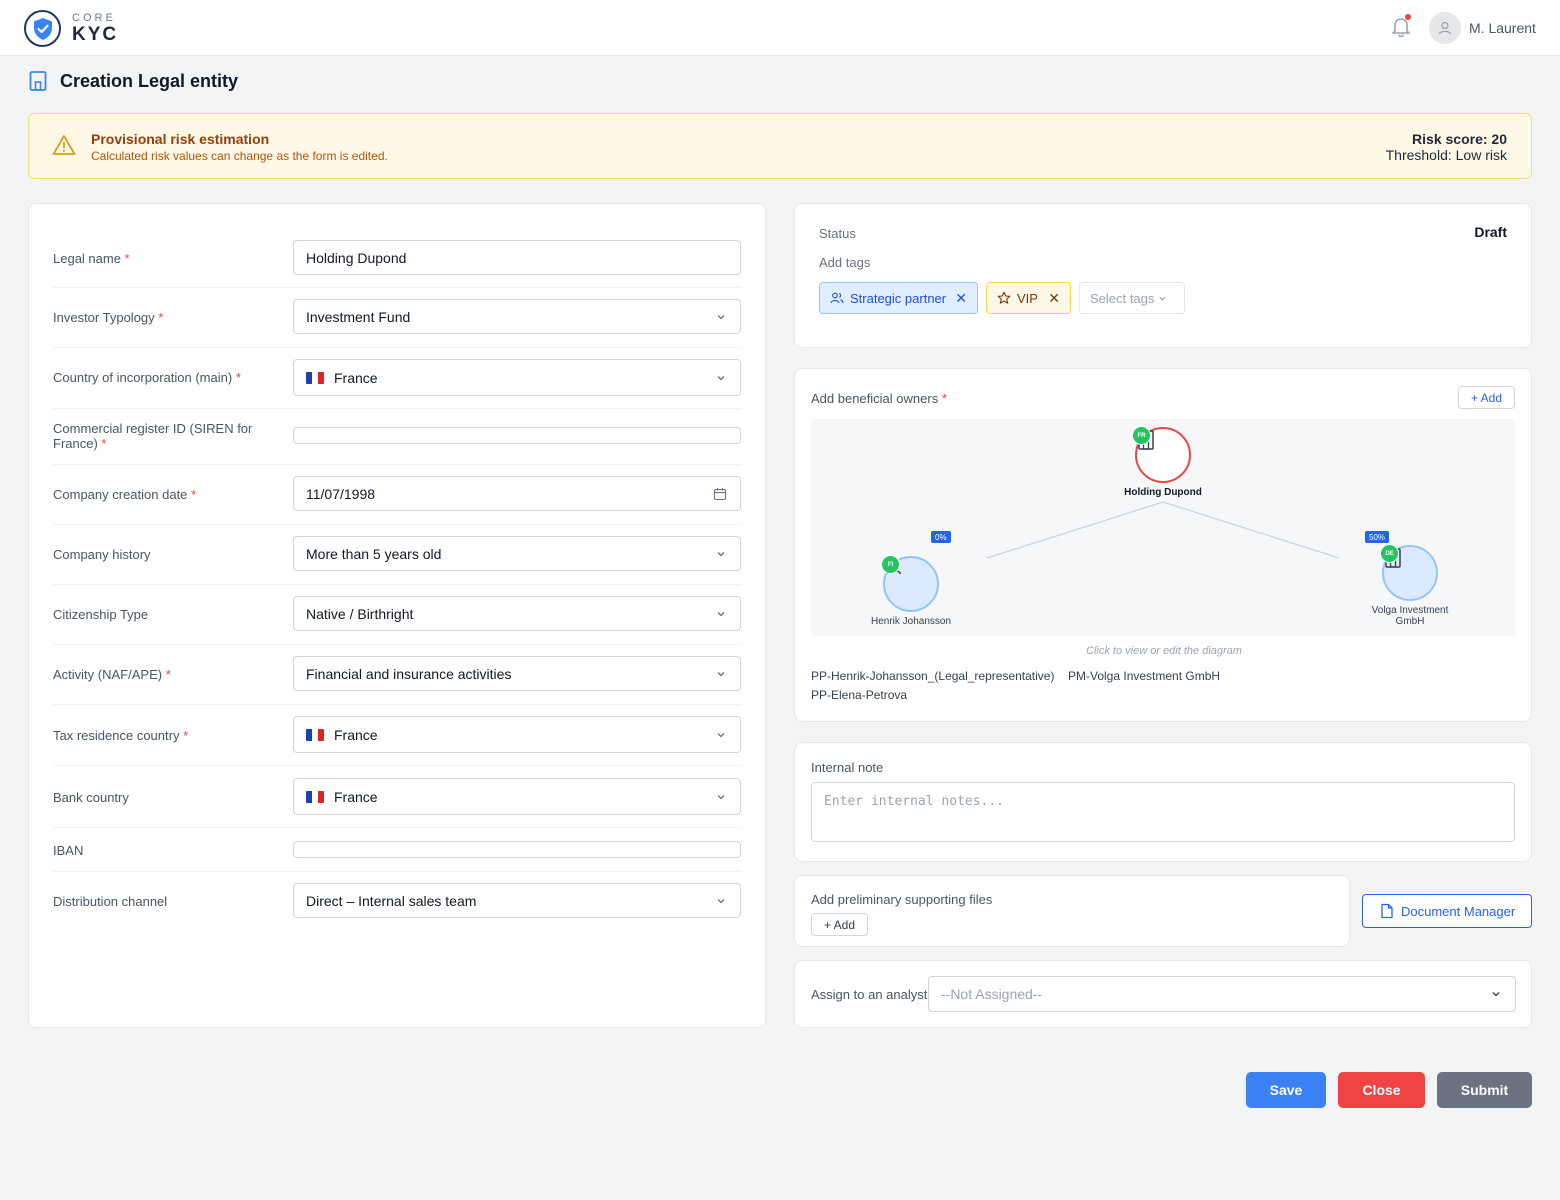 The height and width of the screenshot is (1200, 1560). Describe the element at coordinates (1482, 28) in the screenshot. I see `user-menu: M. Laurent` at that location.